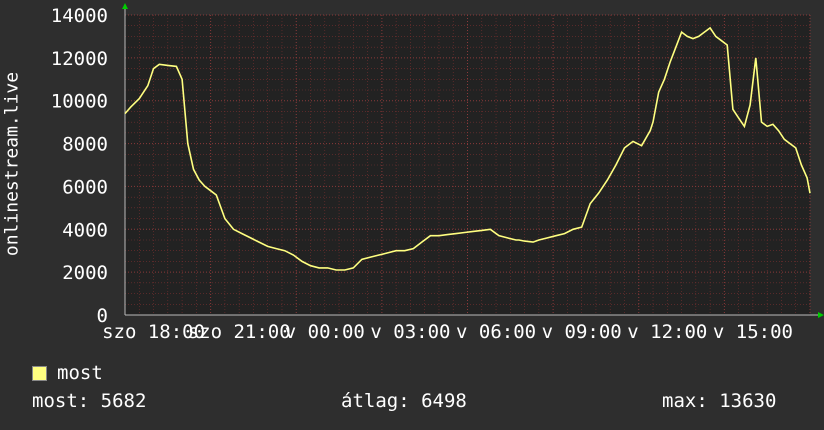  I want to click on legend-label-most: most, so click(80, 373).